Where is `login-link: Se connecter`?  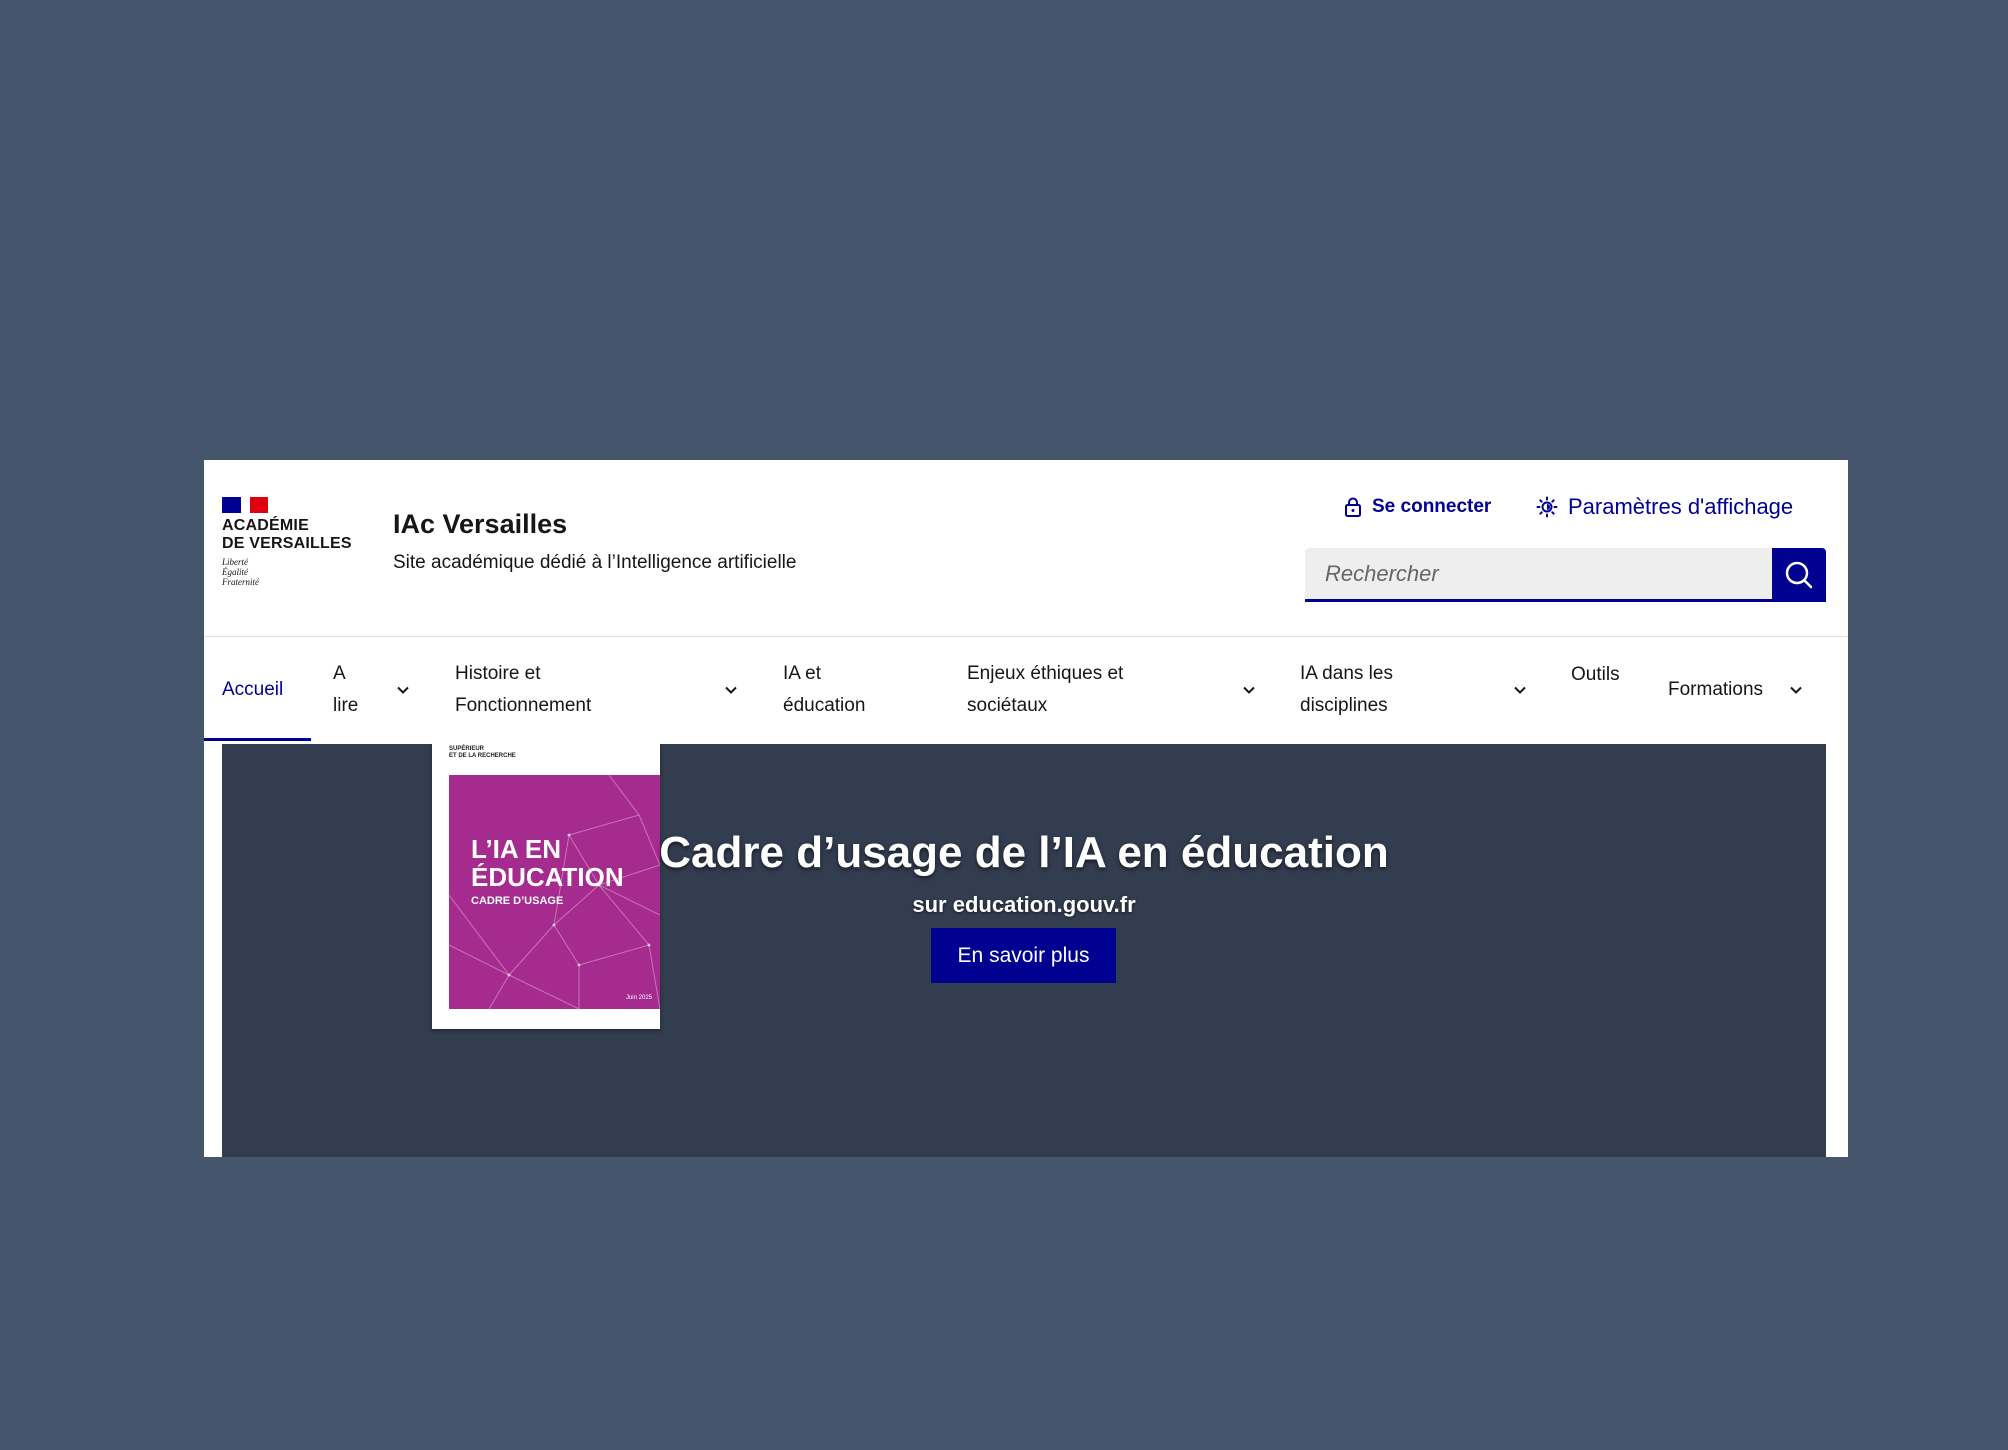
login-link: Se connecter is located at coordinates (1417, 507).